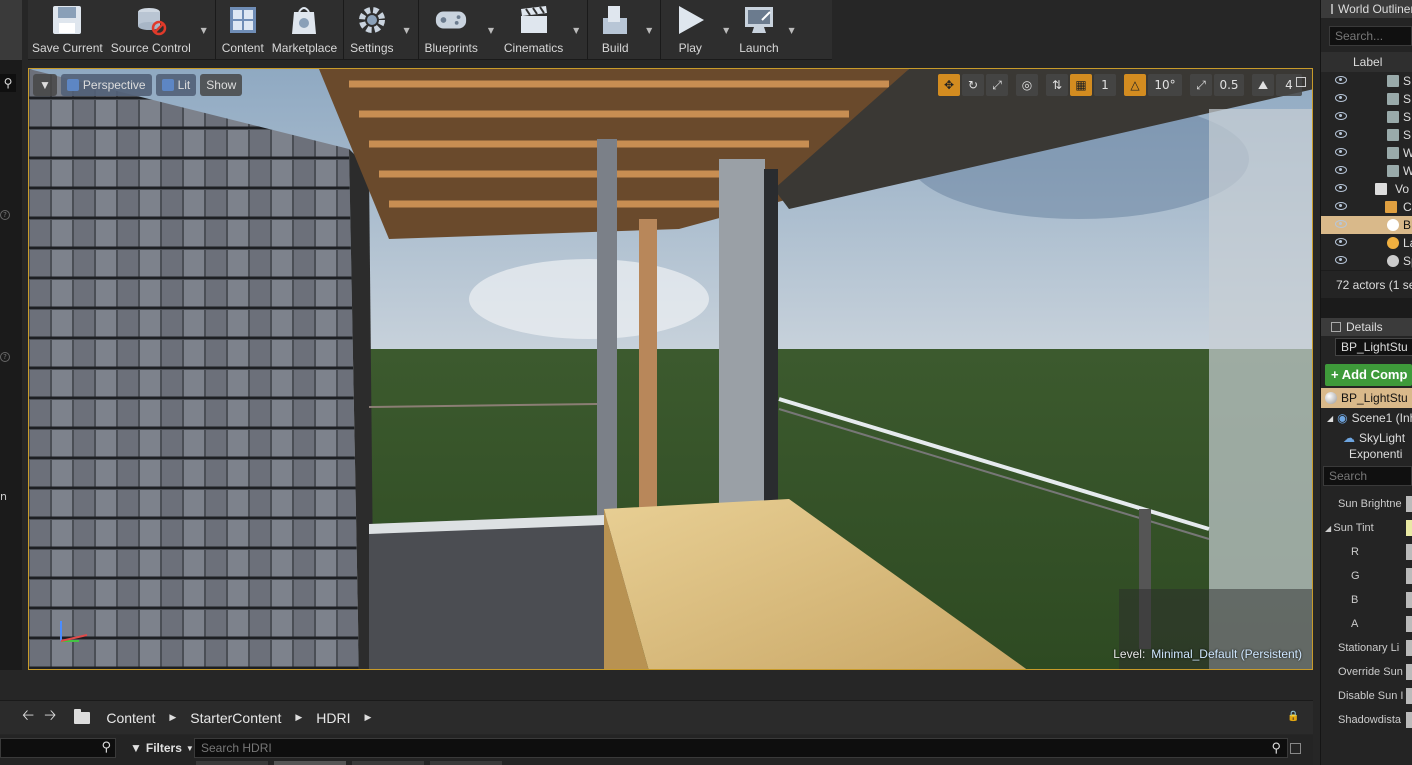 The height and width of the screenshot is (765, 1412). What do you see at coordinates (1201, 85) in the screenshot?
I see `scale-snap-icon: ⤢` at bounding box center [1201, 85].